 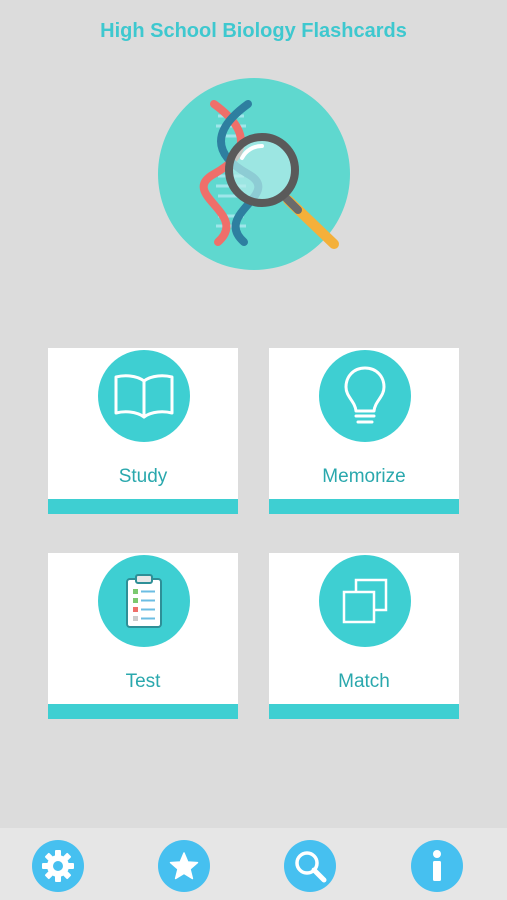 I want to click on bottom-tab-bar, so click(x=253, y=864).